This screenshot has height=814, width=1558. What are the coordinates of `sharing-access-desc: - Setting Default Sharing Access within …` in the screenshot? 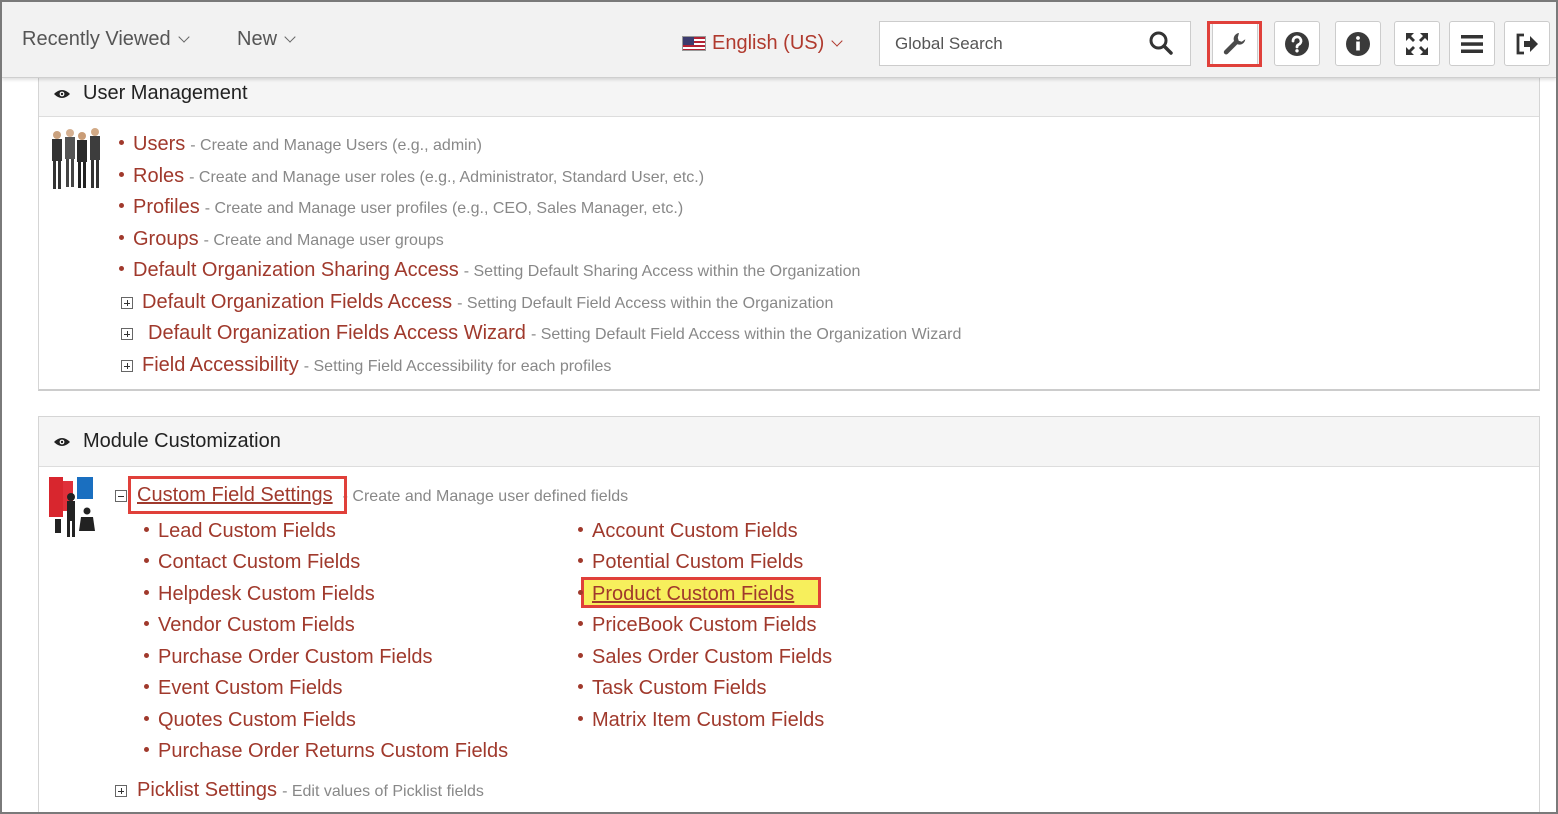 It's located at (662, 271).